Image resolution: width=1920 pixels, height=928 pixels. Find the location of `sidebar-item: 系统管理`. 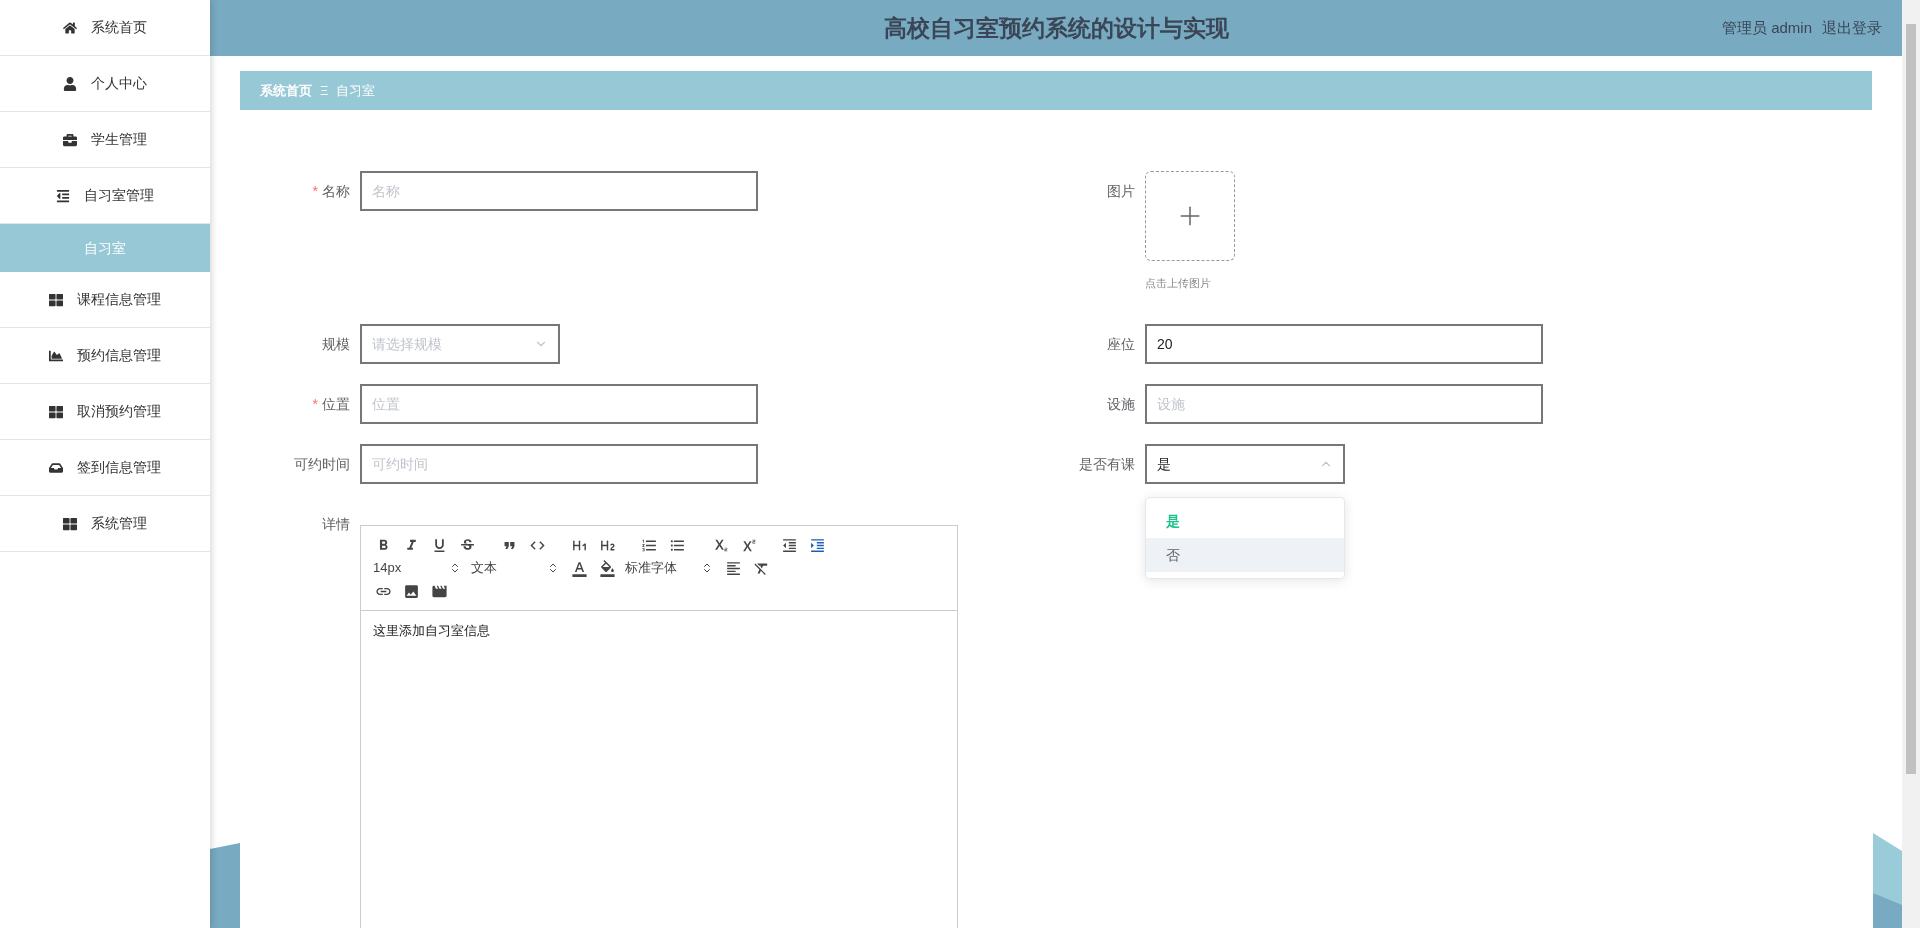

sidebar-item: 系统管理 is located at coordinates (105, 524).